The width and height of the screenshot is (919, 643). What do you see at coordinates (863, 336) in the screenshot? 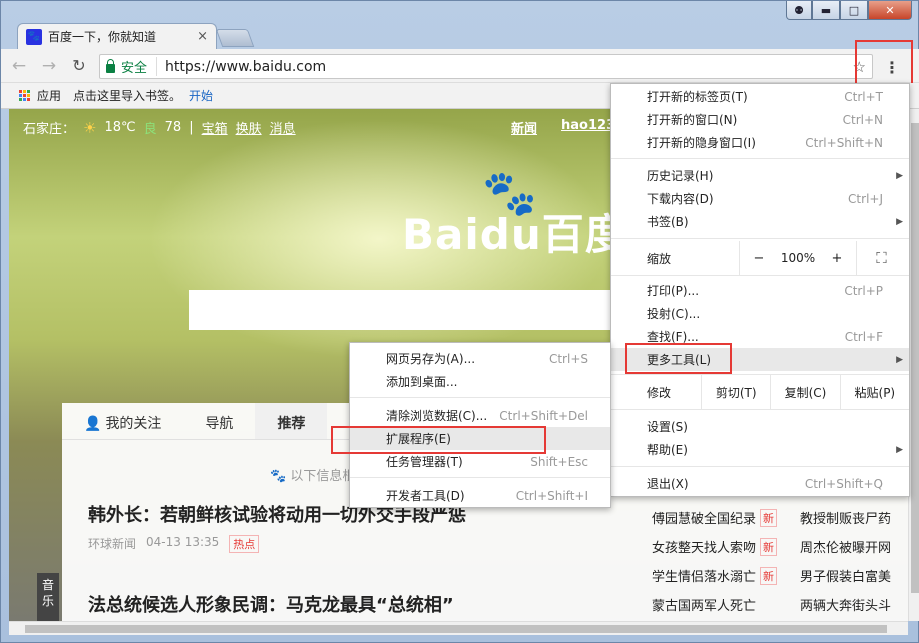
I see `menu-shortcut: Ctrl+F` at bounding box center [863, 336].